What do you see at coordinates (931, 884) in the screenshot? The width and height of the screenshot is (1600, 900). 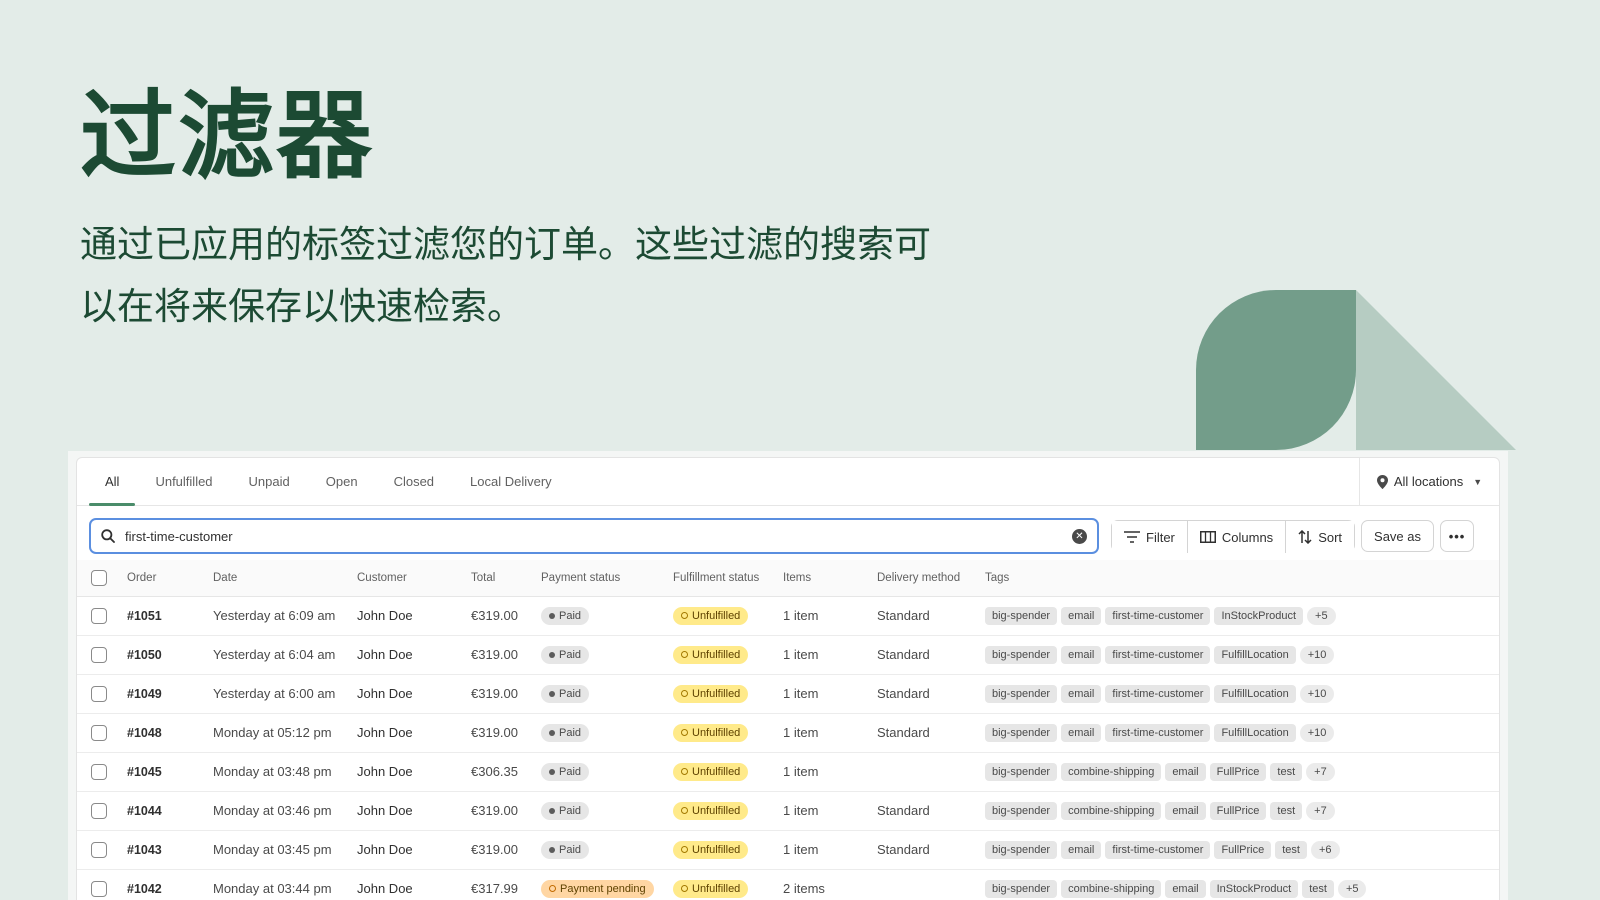 I see `delivery-method` at bounding box center [931, 884].